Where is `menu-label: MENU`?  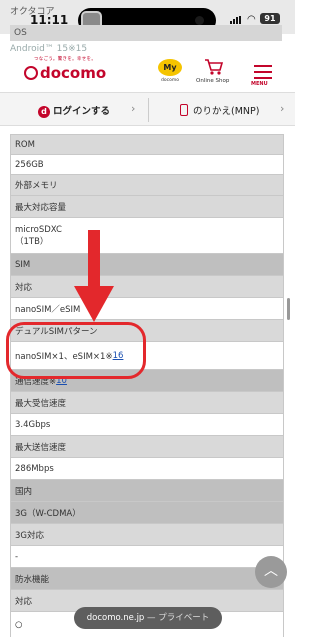
menu-label: MENU is located at coordinates (259, 84).